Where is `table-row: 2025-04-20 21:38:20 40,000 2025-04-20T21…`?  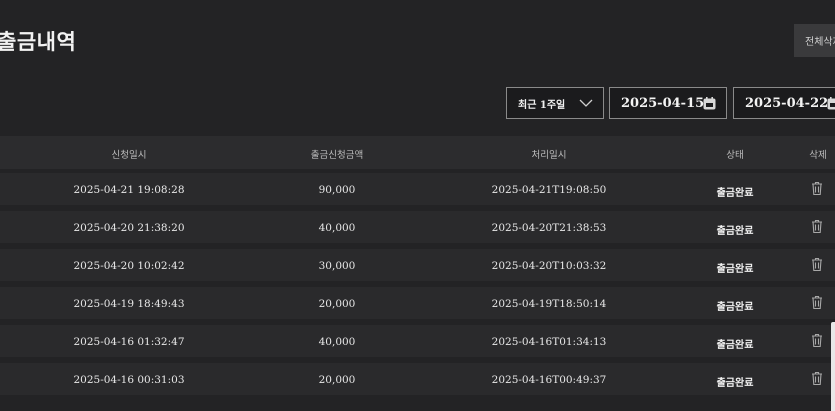
table-row: 2025-04-20 21:38:20 40,000 2025-04-20T21… is located at coordinates (417, 227).